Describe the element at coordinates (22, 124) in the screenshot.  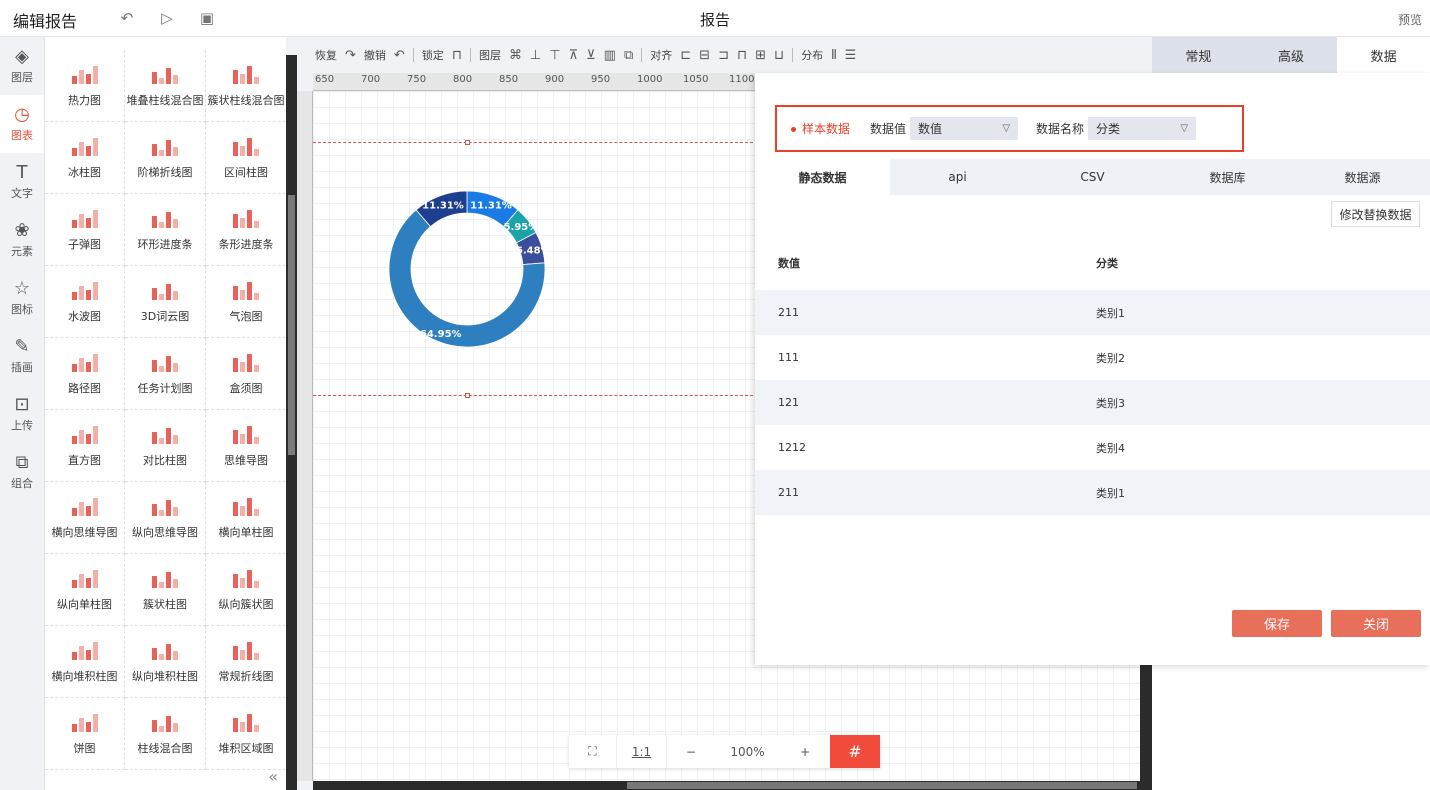
I see `nav-item-chart: ◷ 图表` at that location.